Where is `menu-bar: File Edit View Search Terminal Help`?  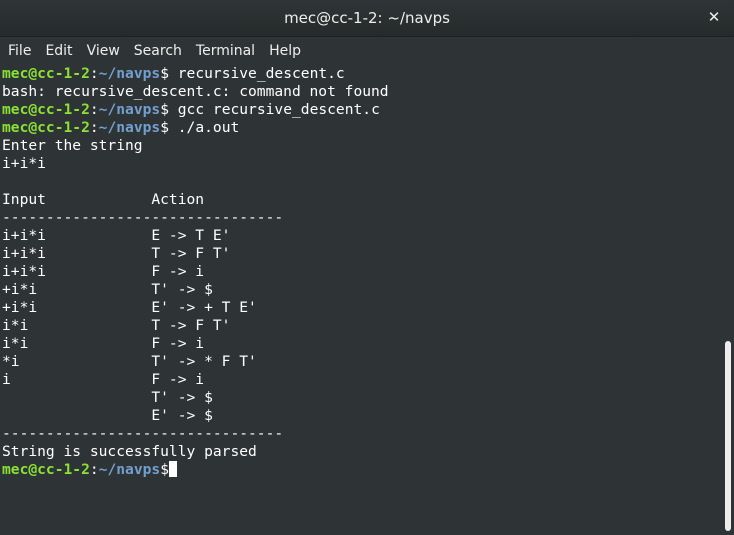
menu-bar: File Edit View Search Terminal Help is located at coordinates (367, 51).